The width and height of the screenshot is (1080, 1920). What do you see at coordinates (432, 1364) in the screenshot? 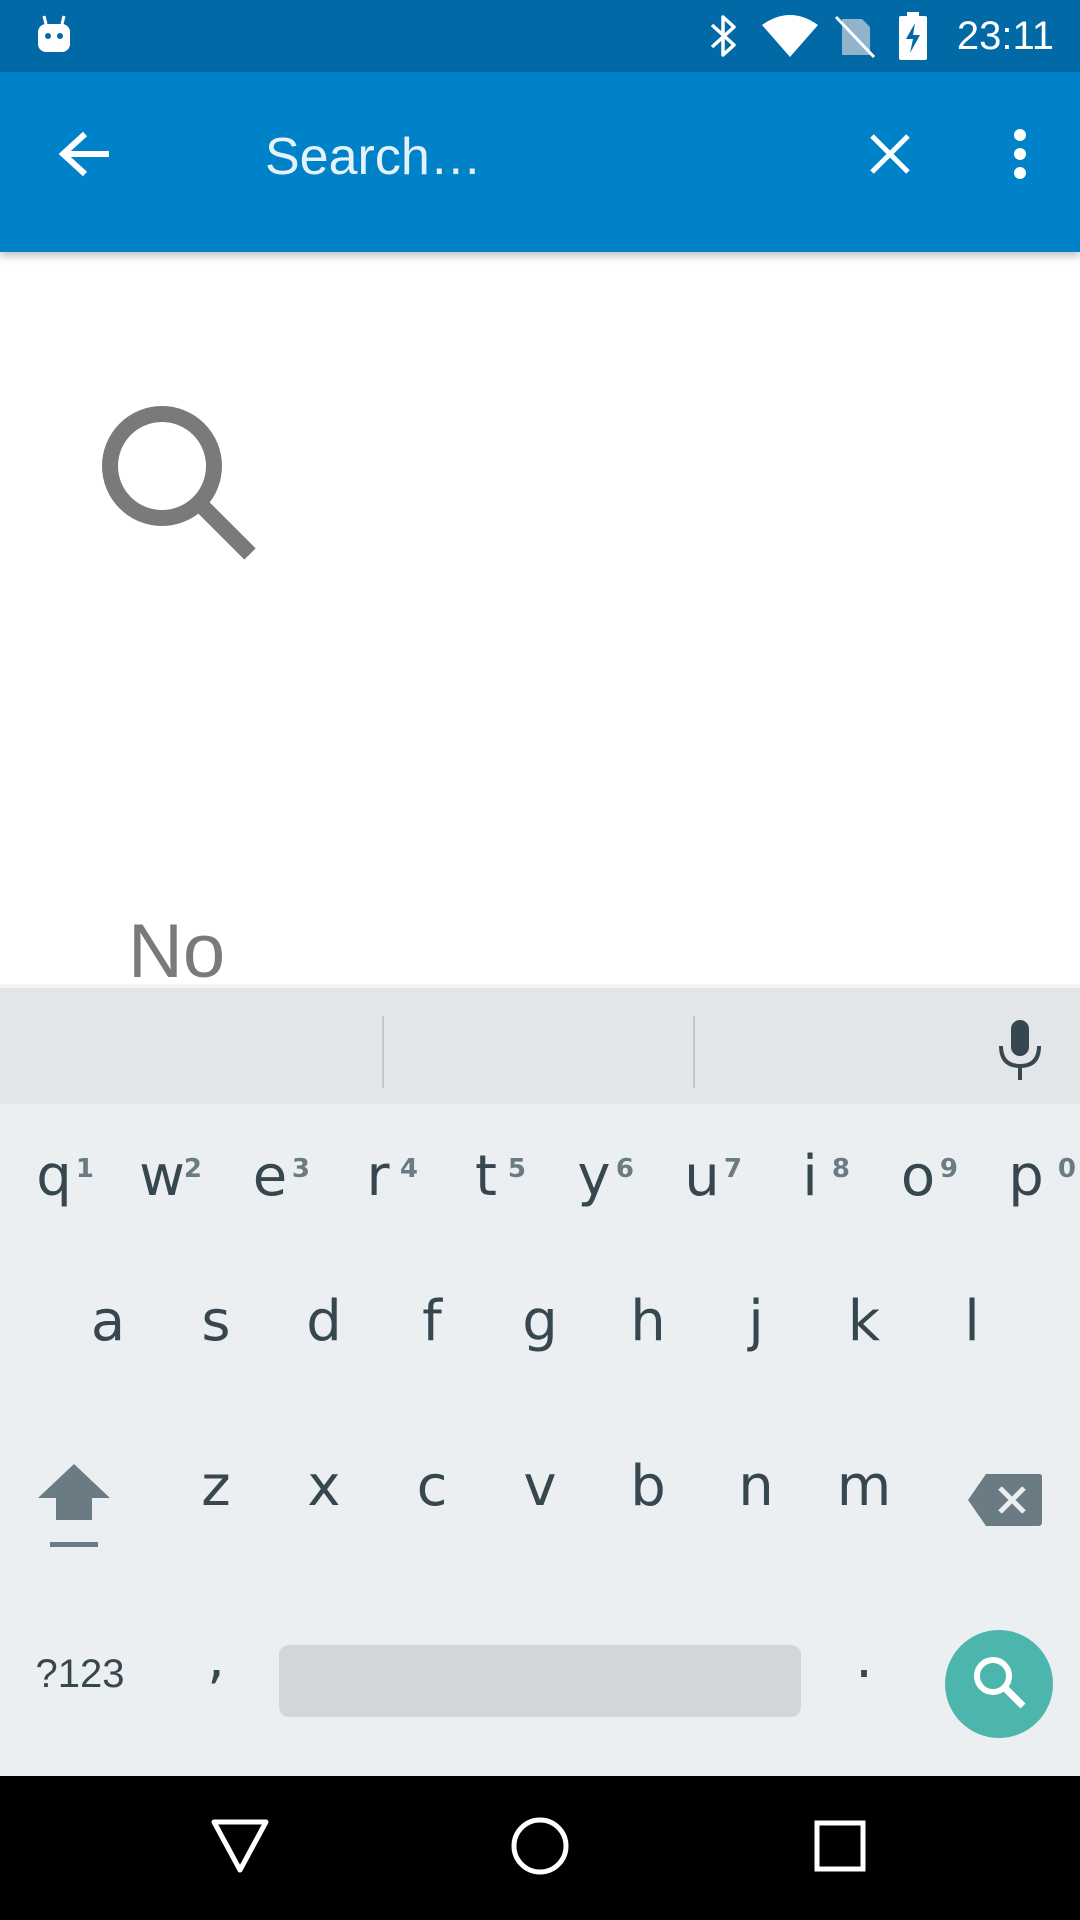
I see `key-f: f` at bounding box center [432, 1364].